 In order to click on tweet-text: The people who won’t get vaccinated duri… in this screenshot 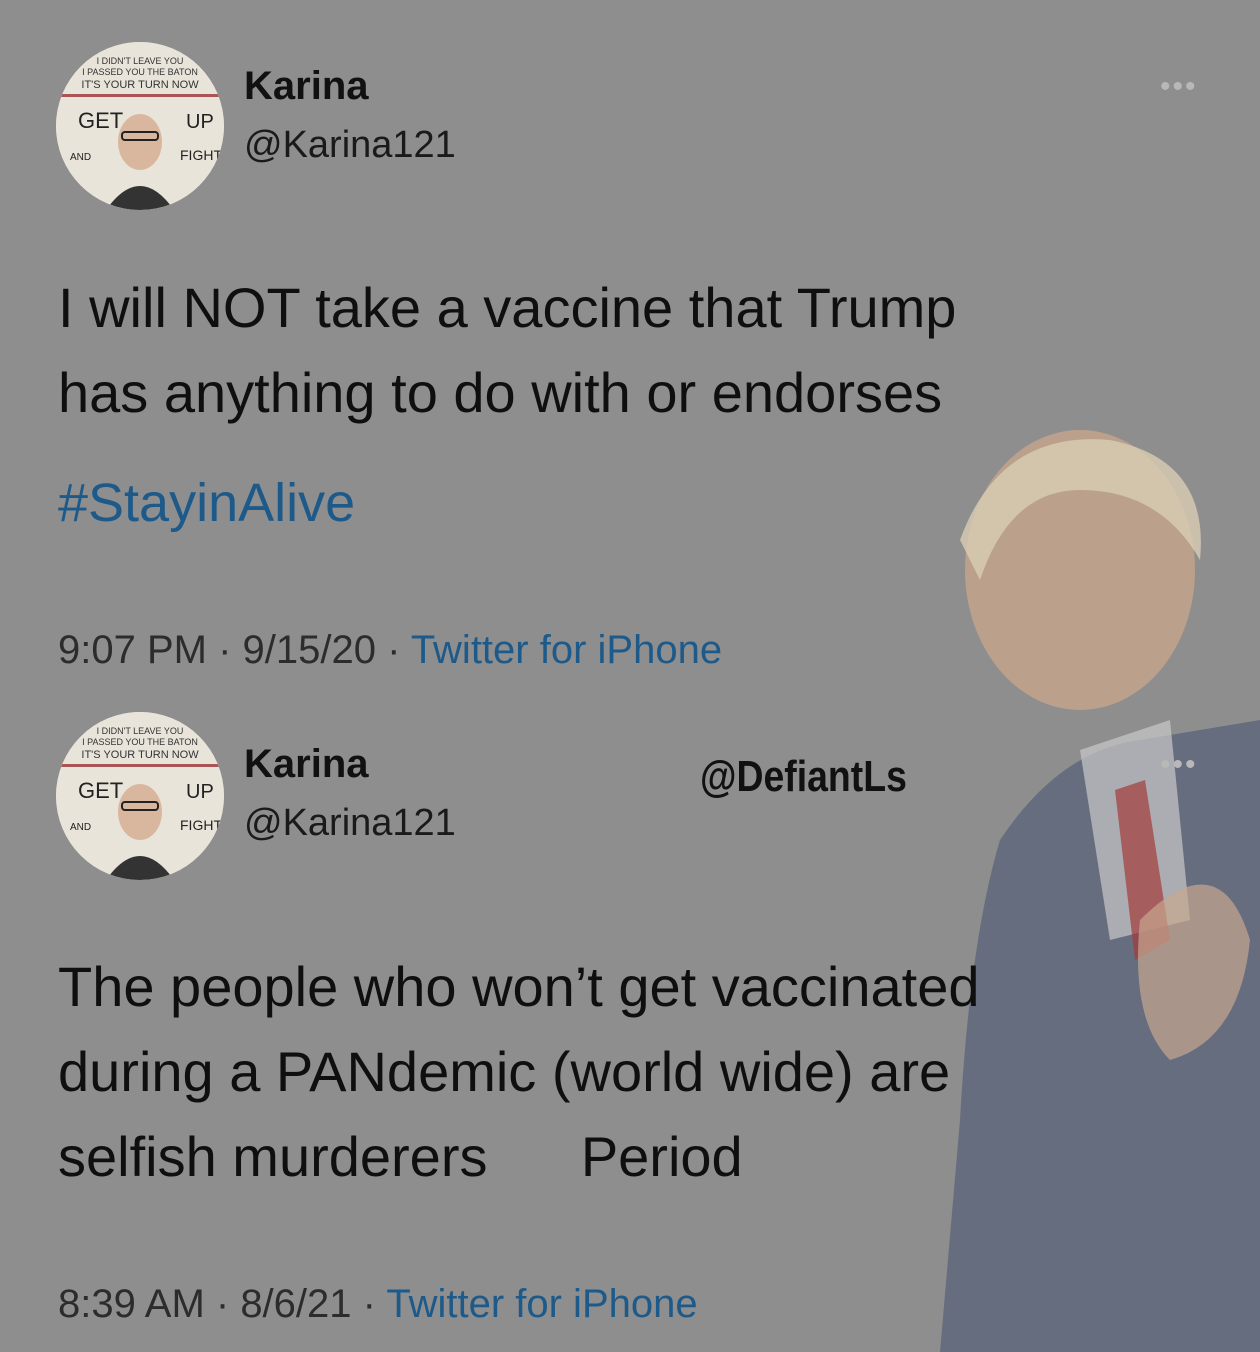, I will do `click(519, 1071)`.